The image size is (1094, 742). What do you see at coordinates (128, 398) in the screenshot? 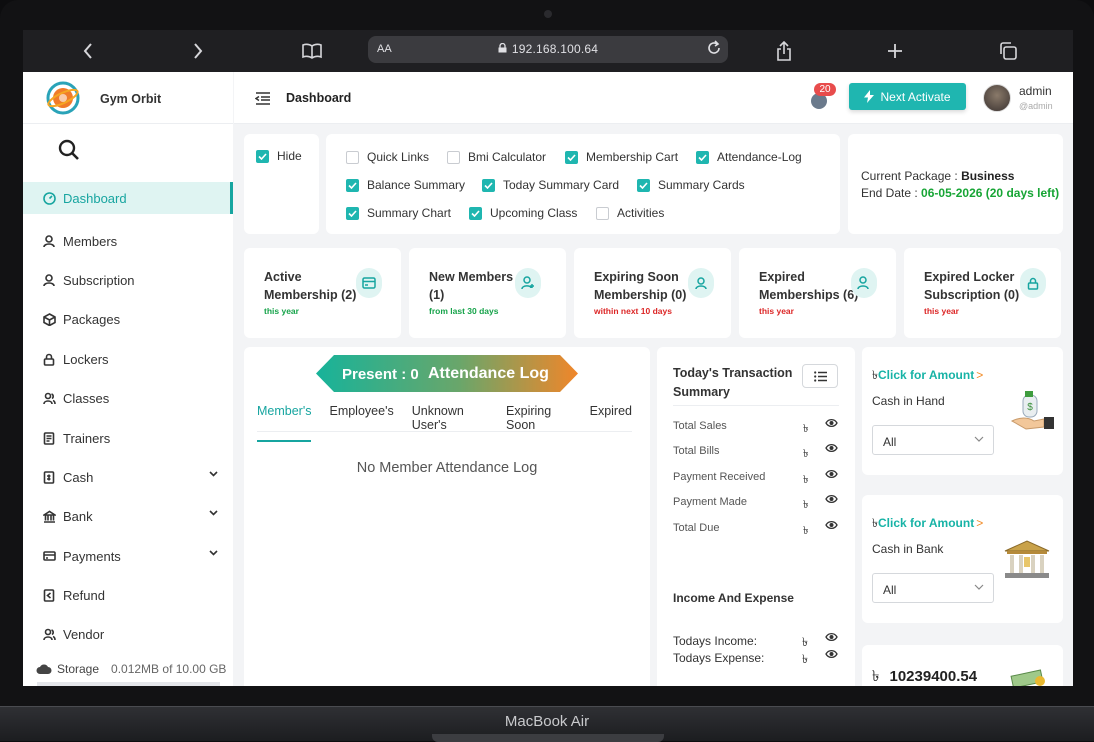
I see `sidebar-item-classes: Classes` at bounding box center [128, 398].